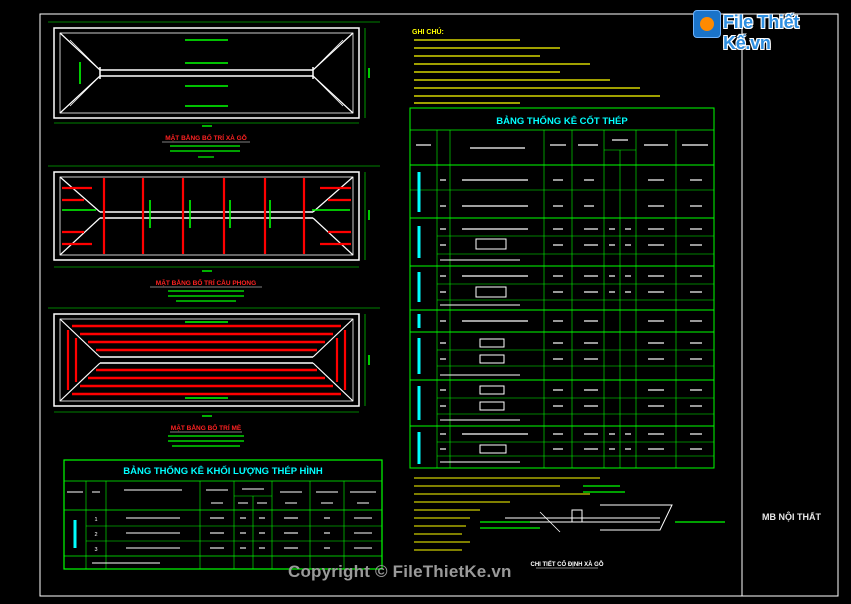 This screenshot has height=604, width=851. Describe the element at coordinates (95, 550) in the screenshot. I see `steel-row-3-number: 3` at that location.